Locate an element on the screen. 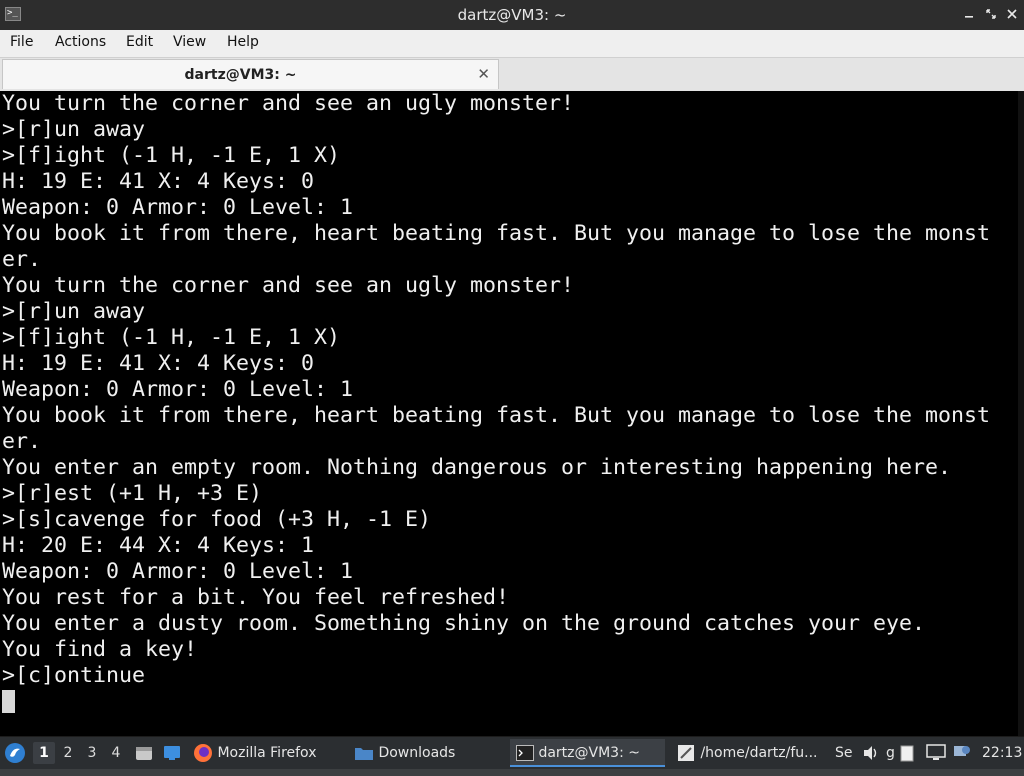  maximize-button is located at coordinates (991, 15).